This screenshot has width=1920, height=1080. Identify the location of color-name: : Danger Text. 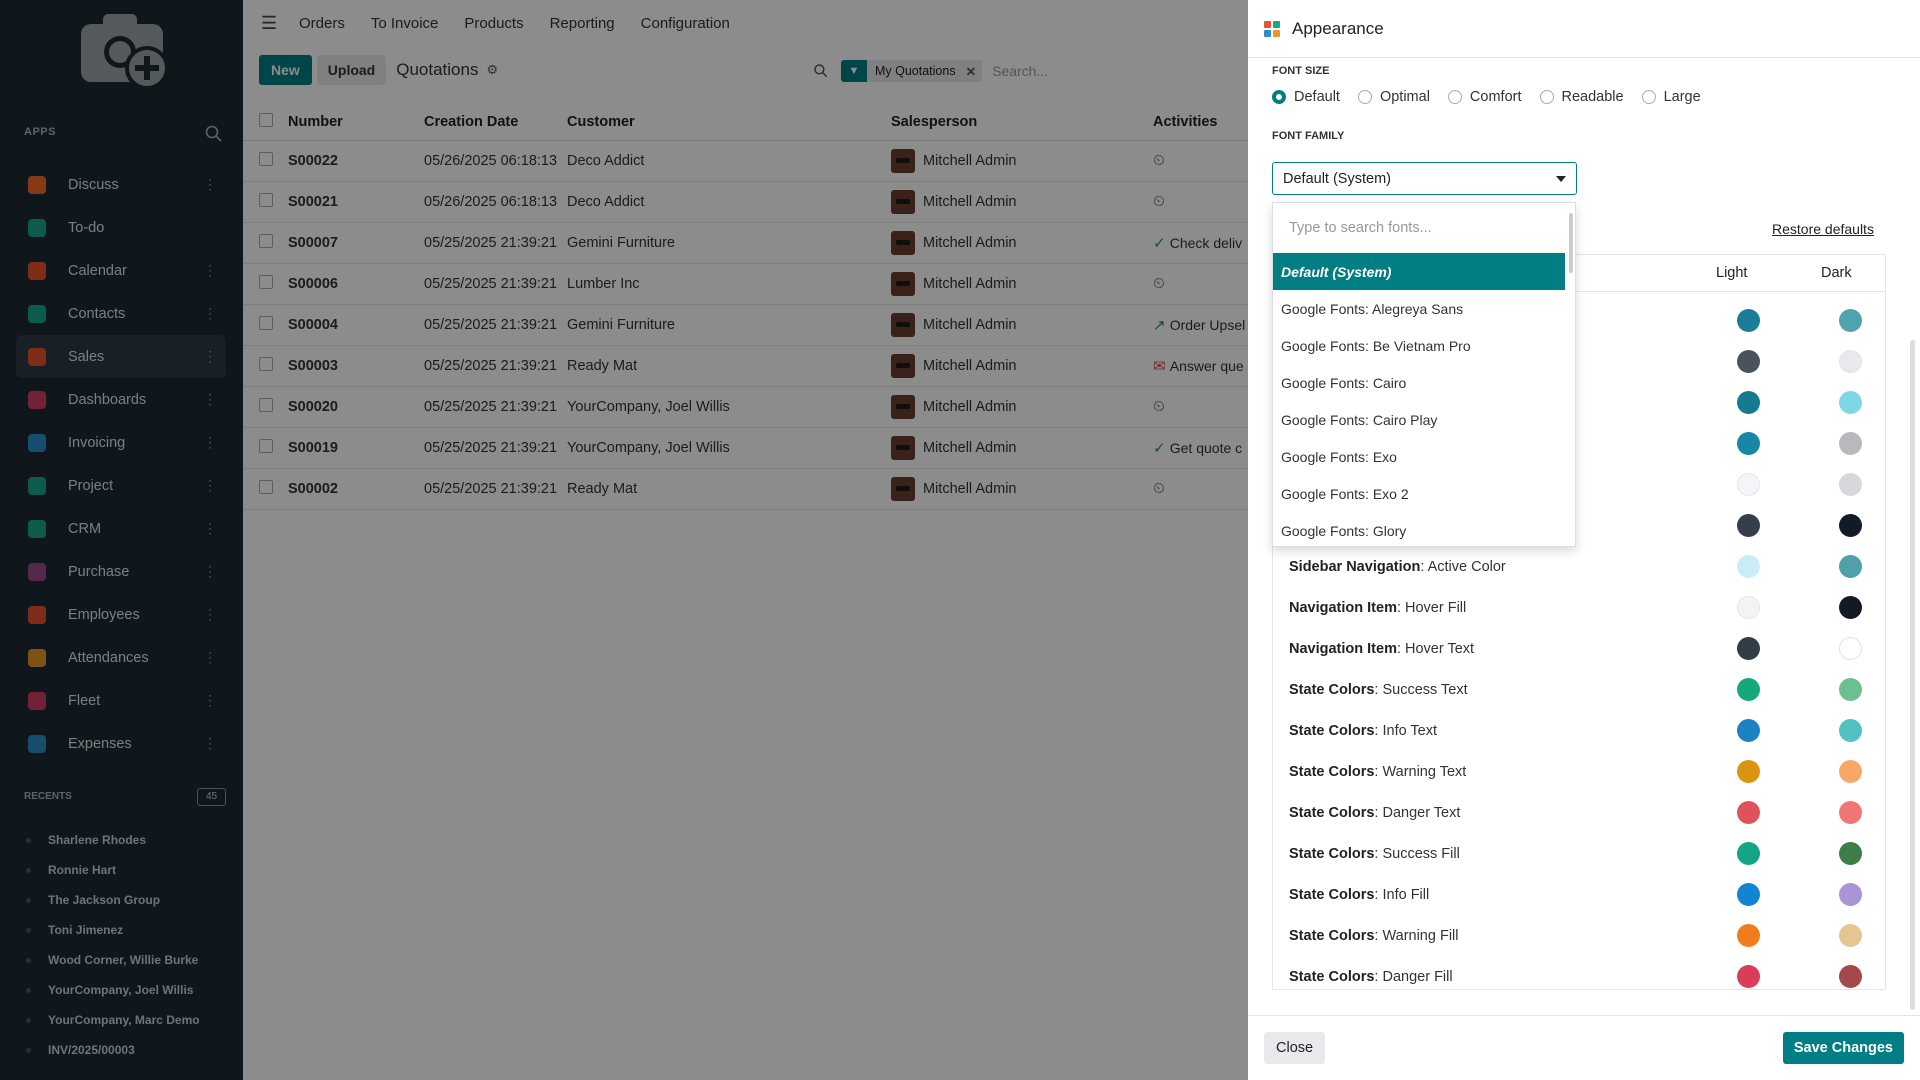
(1417, 812).